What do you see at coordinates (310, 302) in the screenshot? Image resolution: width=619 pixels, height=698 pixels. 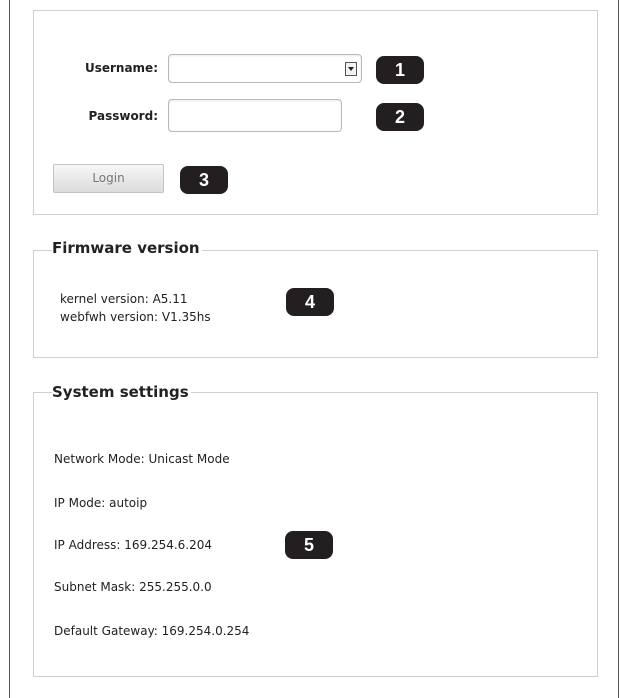 I see `callout-badge-4: 4` at bounding box center [310, 302].